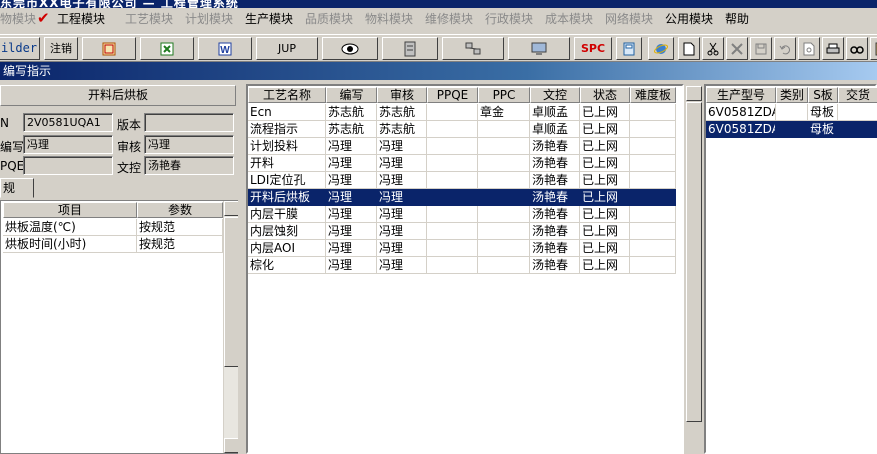 This screenshot has height=454, width=877. I want to click on excel-icon, so click(167, 49).